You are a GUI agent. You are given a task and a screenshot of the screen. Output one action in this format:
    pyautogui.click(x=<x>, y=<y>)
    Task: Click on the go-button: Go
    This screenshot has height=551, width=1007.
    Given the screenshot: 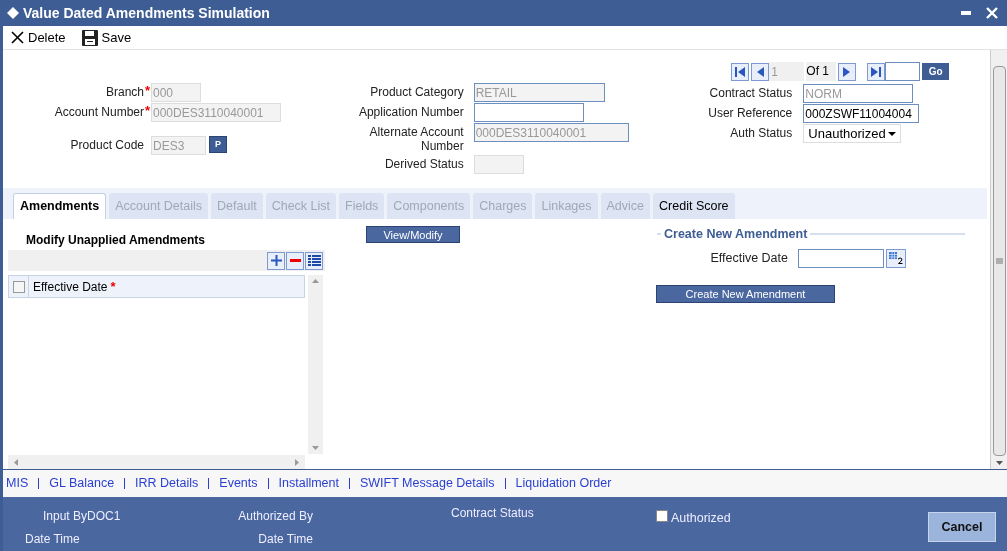 What is the action you would take?
    pyautogui.click(x=936, y=71)
    